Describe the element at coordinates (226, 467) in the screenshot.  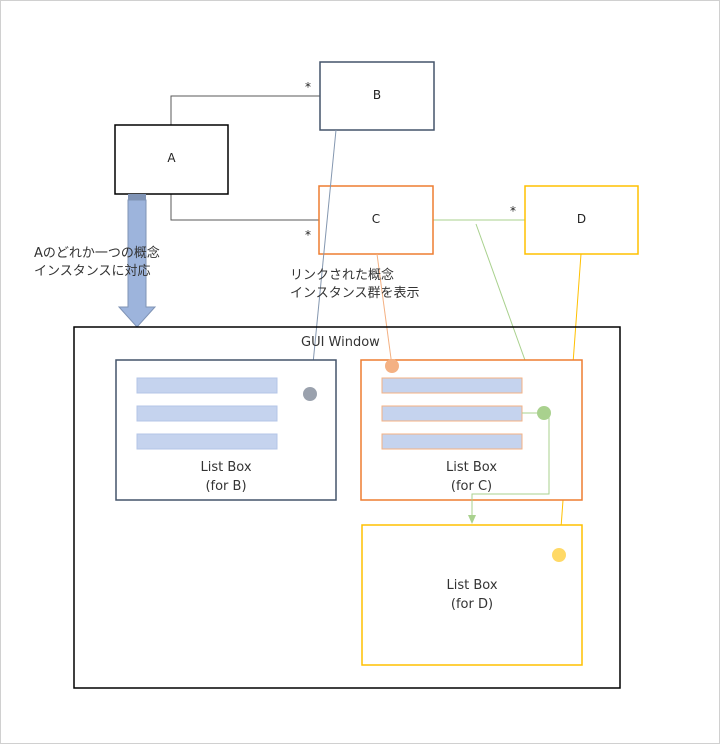
I see `listbox-b-caption-line1: List Box` at that location.